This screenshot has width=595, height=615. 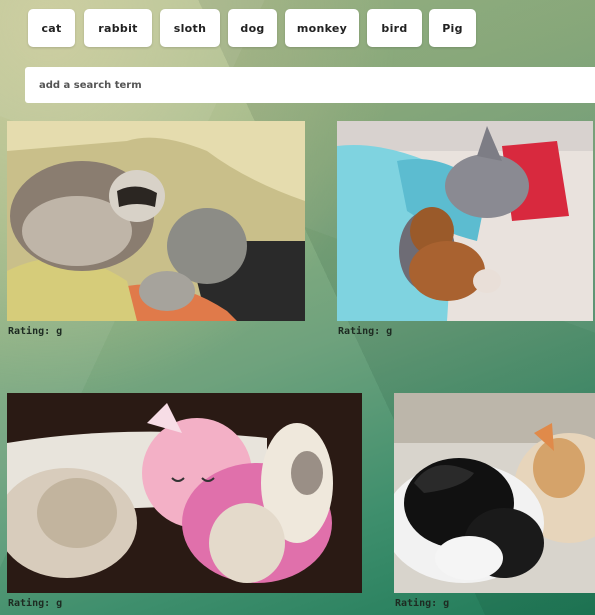 I want to click on search-input, so click(x=316, y=85).